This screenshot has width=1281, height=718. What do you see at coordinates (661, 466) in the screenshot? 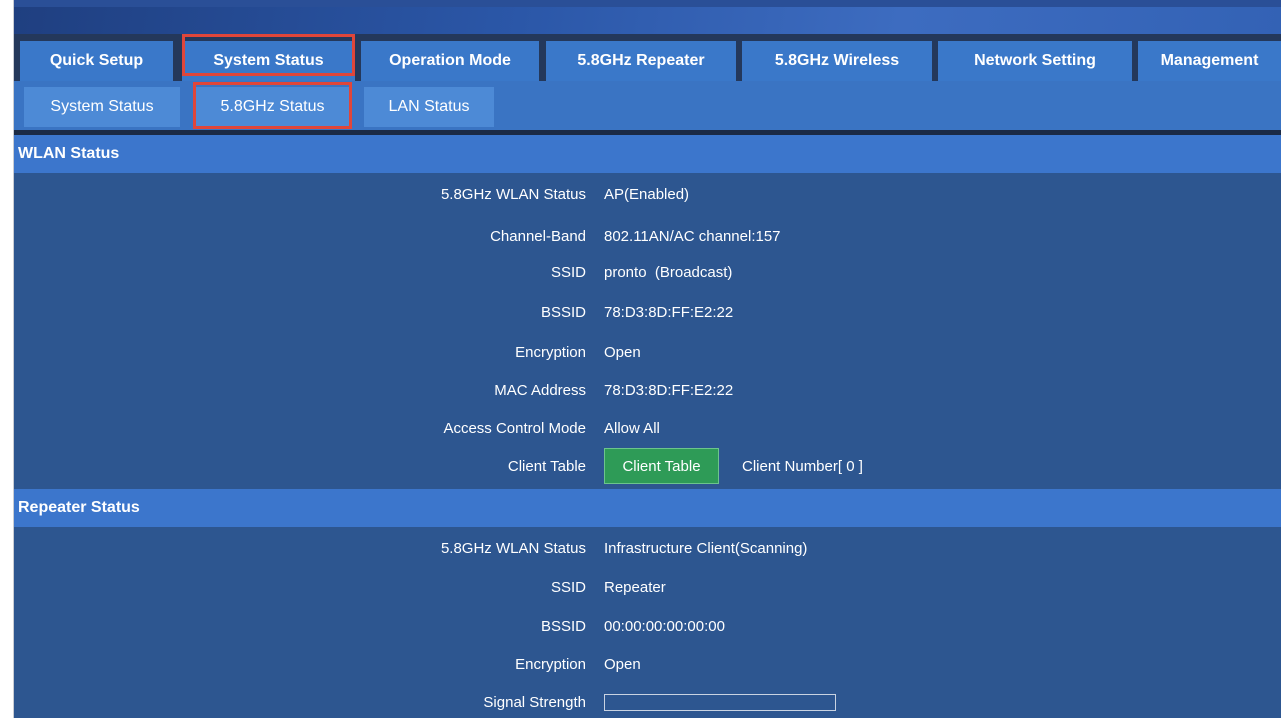
I see `client-table-button: Client Table` at bounding box center [661, 466].